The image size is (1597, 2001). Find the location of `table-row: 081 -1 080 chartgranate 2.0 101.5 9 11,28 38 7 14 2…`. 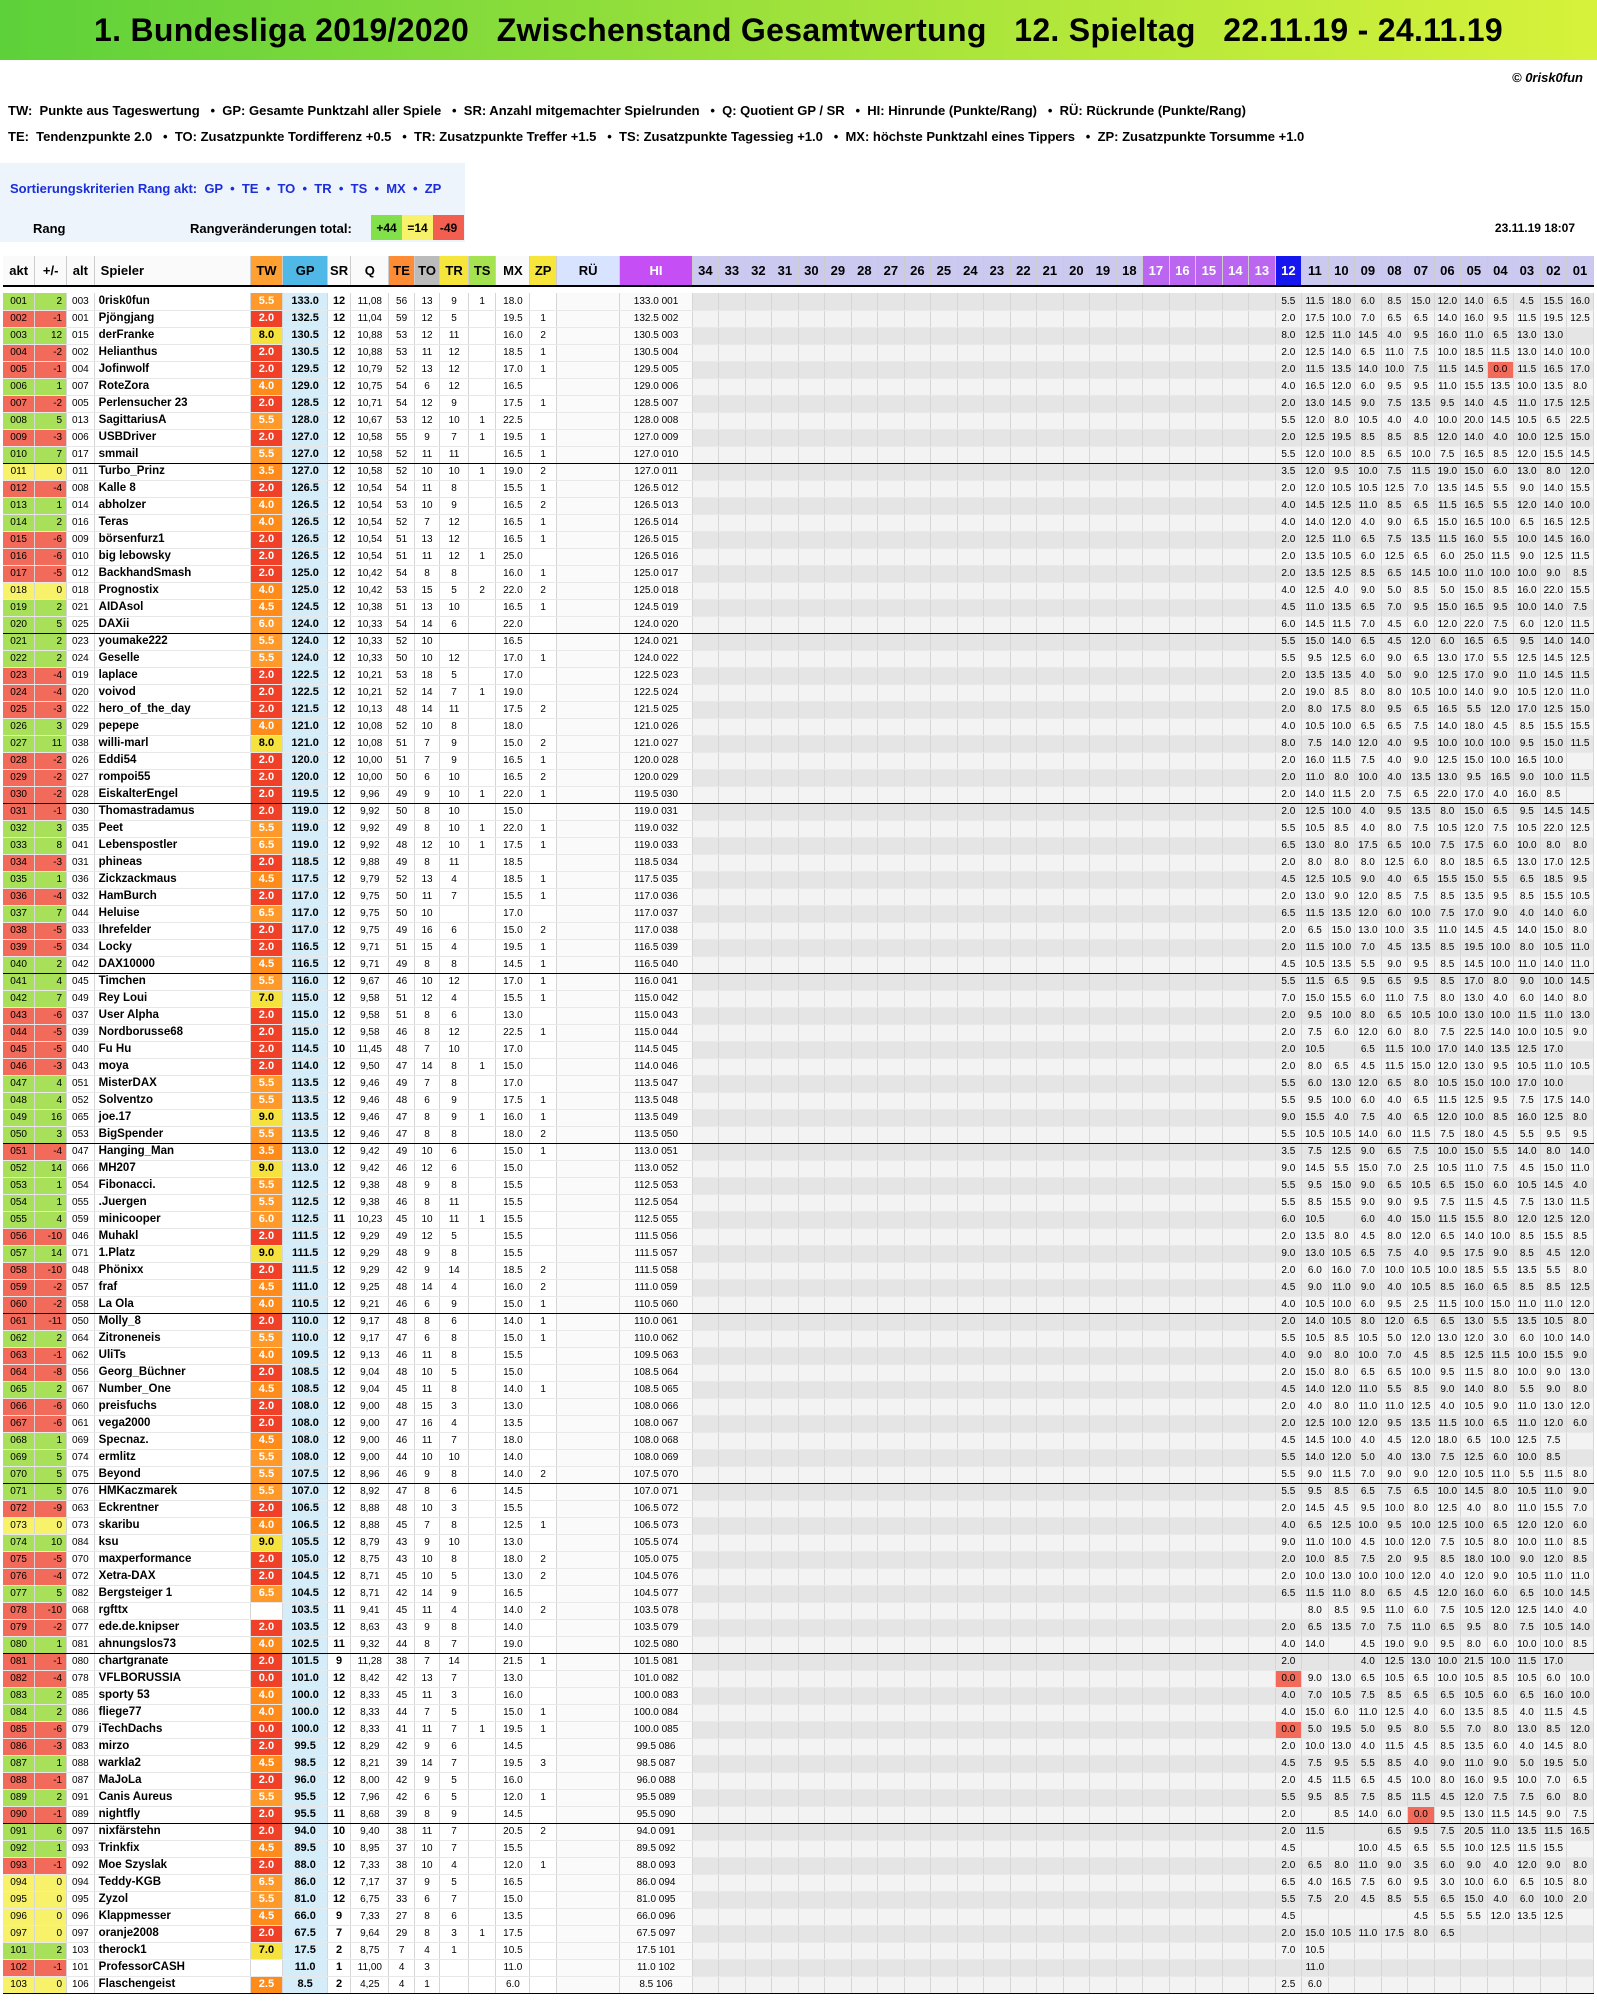

table-row: 081 -1 080 chartgranate 2.0 101.5 9 11,28 38 7 14 2… is located at coordinates (798, 1662).